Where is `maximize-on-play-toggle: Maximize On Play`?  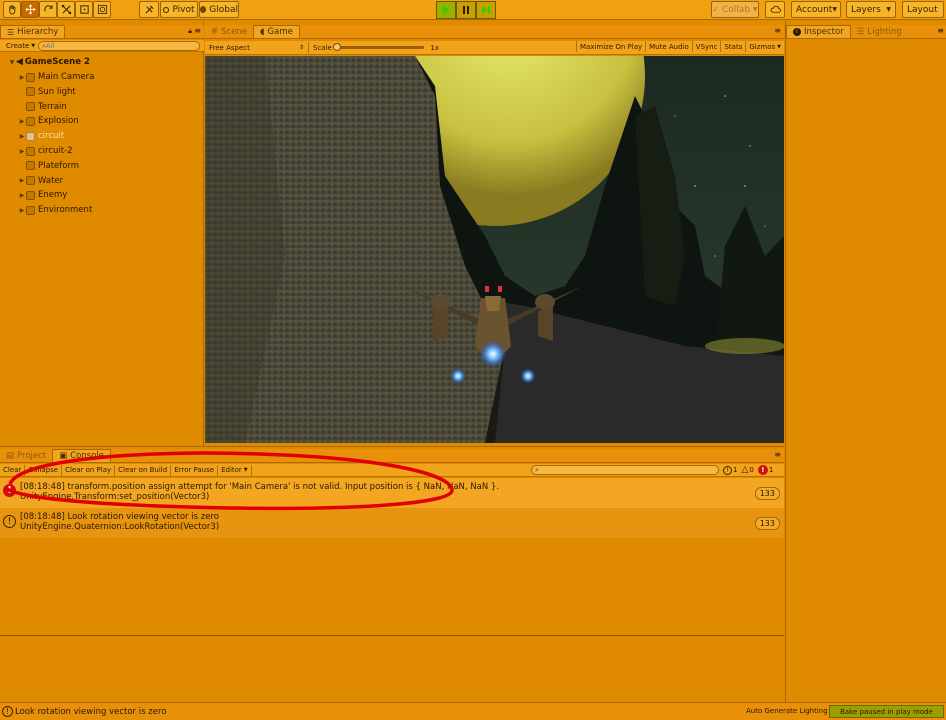
maximize-on-play-toggle: Maximize On Play is located at coordinates (611, 46).